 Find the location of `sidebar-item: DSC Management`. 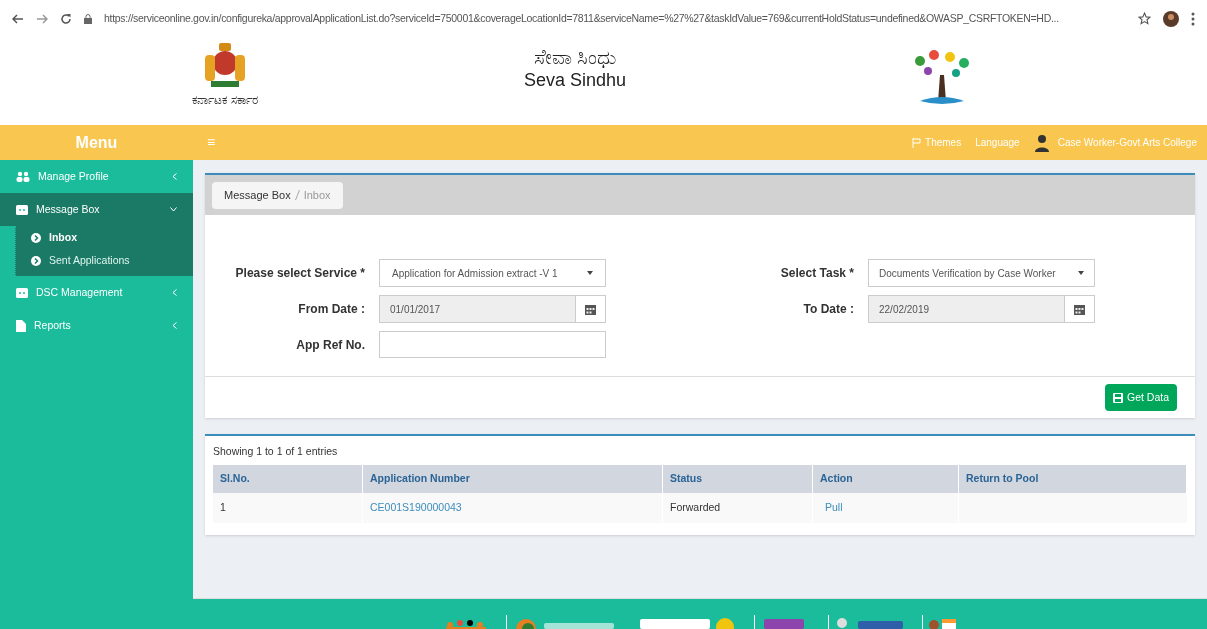

sidebar-item: DSC Management is located at coordinates (96, 292).